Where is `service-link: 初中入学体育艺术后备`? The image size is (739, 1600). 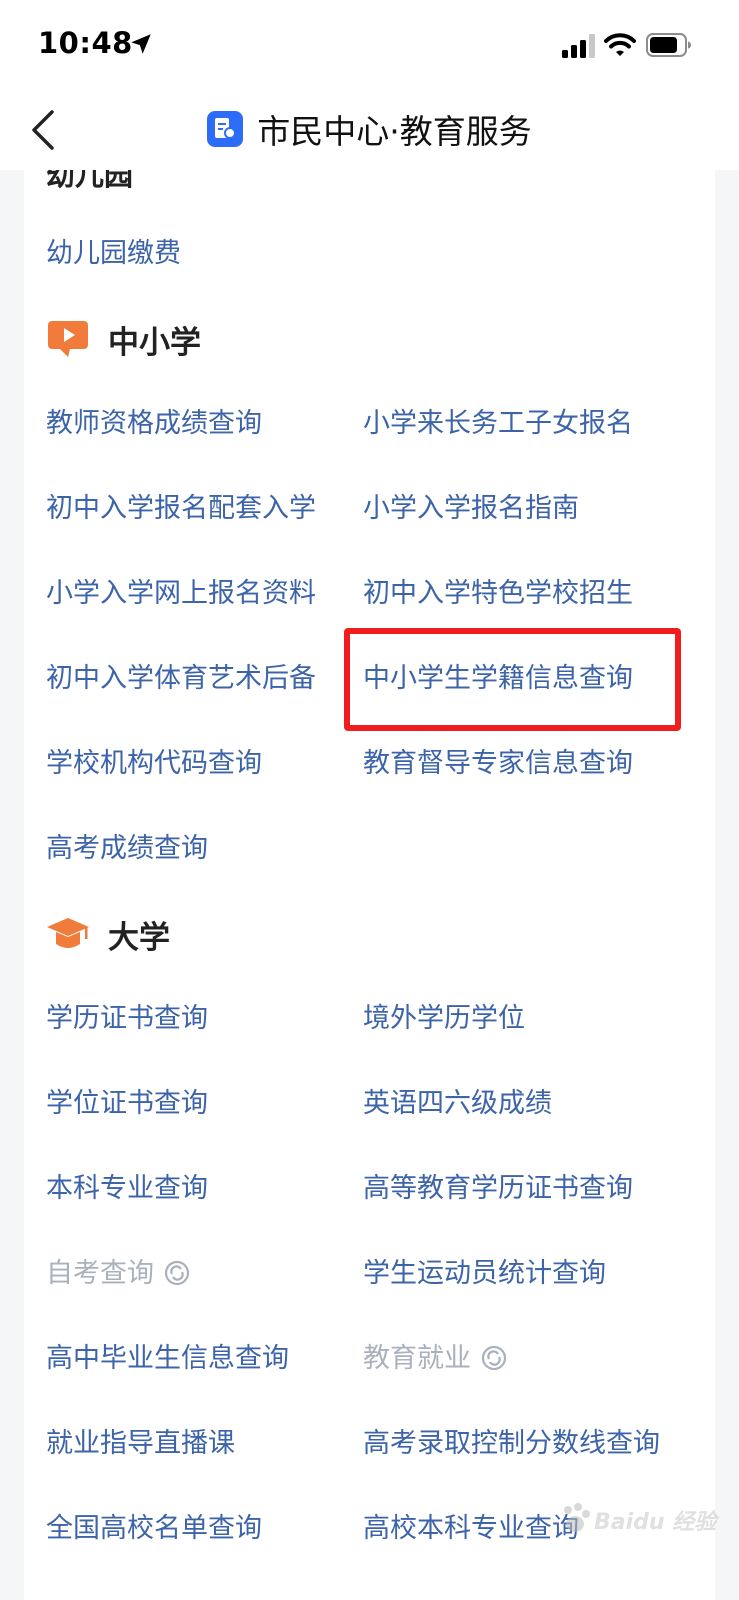
service-link: 初中入学体育艺术后备 is located at coordinates (181, 679).